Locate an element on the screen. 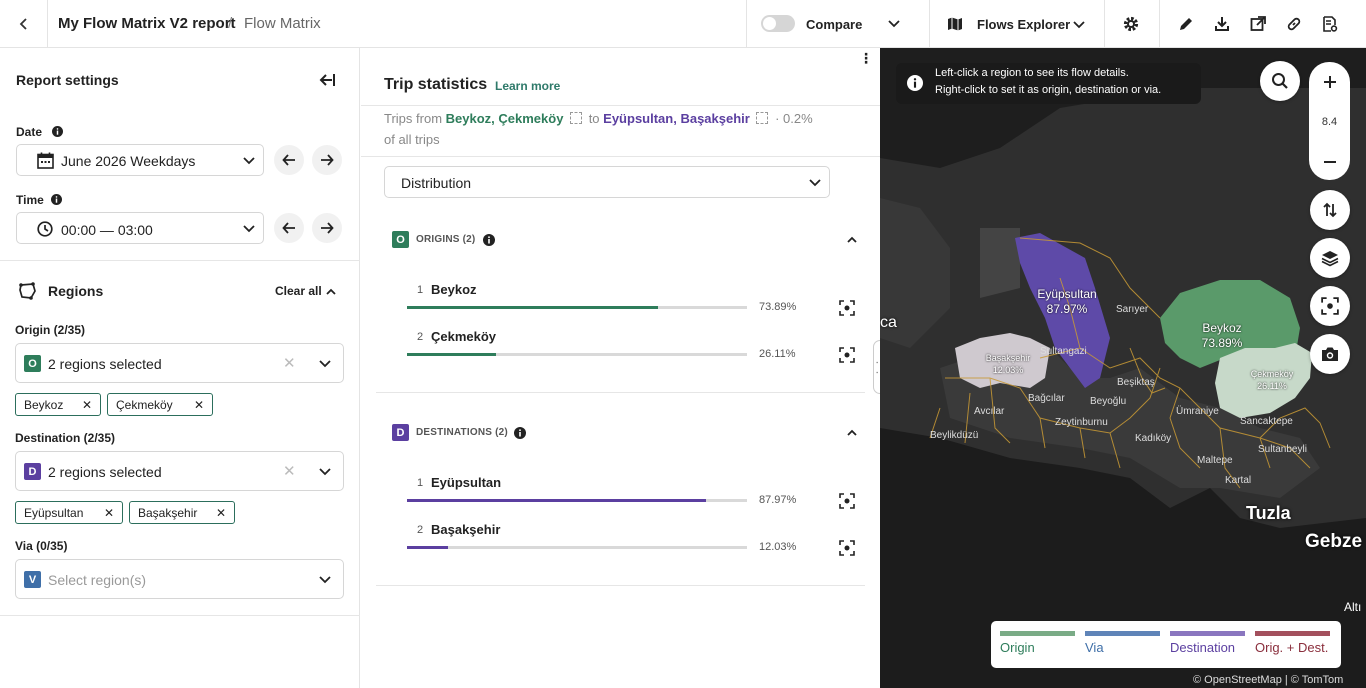 This screenshot has height=688, width=1366. pencil-icon is located at coordinates (1186, 24).